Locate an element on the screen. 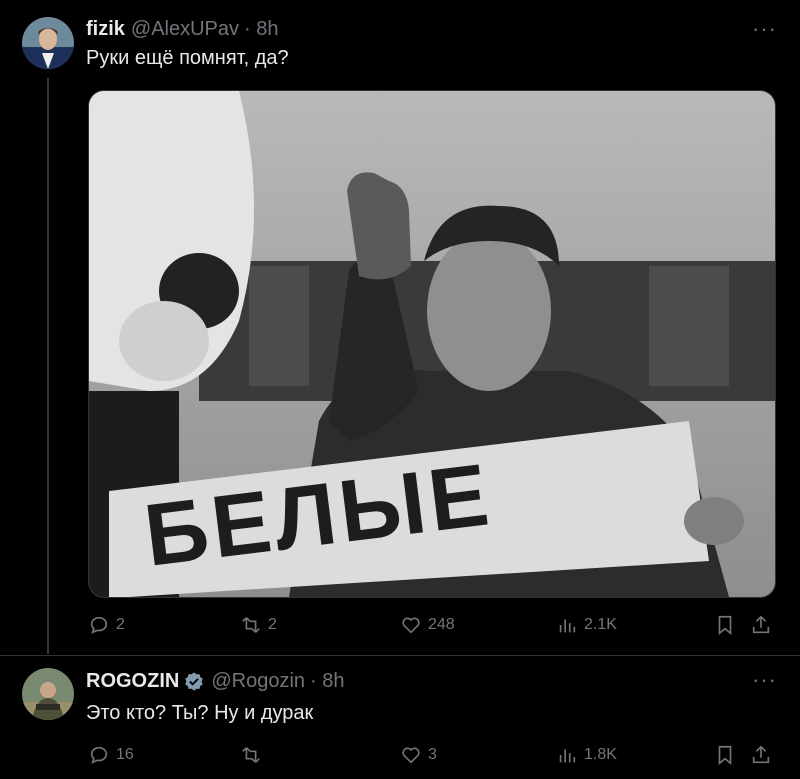 The width and height of the screenshot is (800, 779). like-button: 3 is located at coordinates (418, 755).